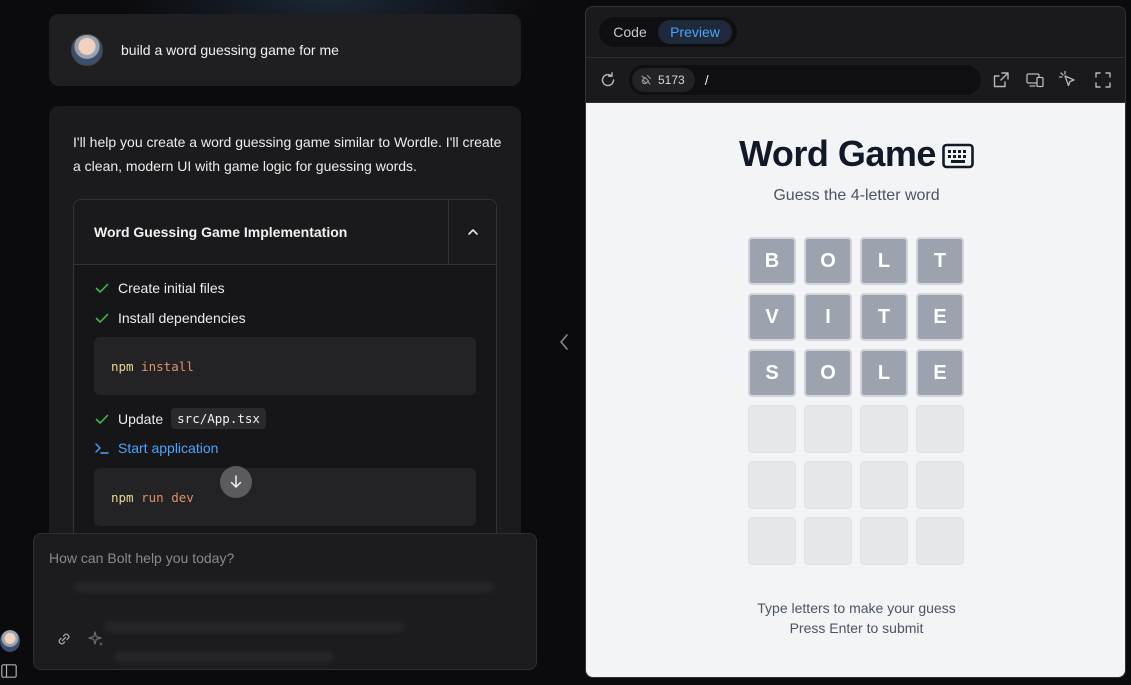 The height and width of the screenshot is (685, 1131). Describe the element at coordinates (772, 373) in the screenshot. I see `letter-tile: S` at that location.